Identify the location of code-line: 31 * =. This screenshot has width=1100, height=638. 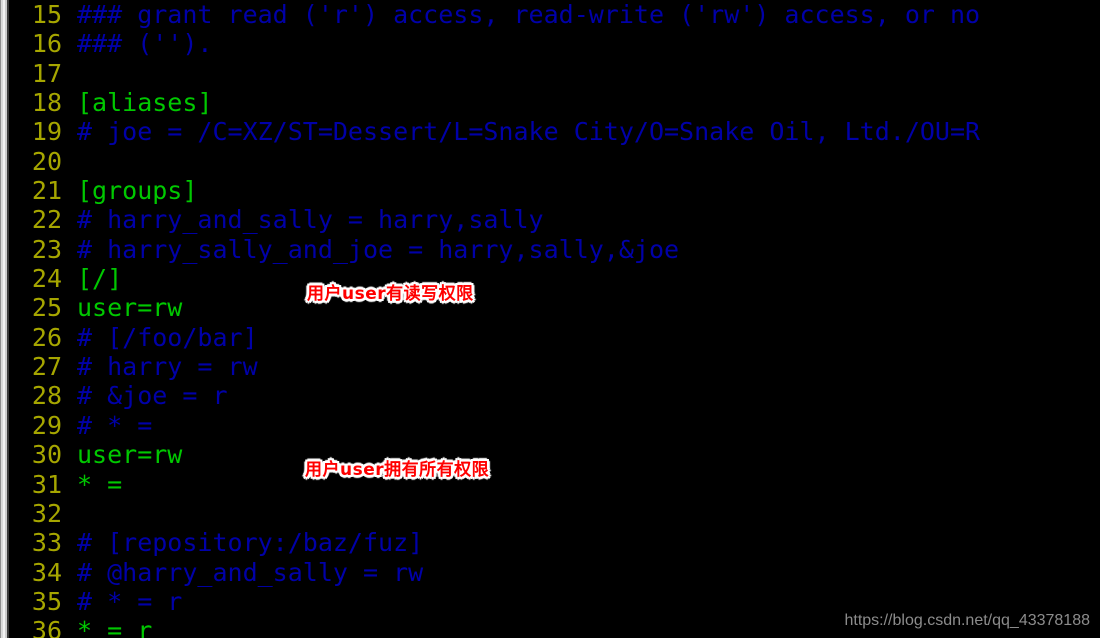
(554, 484).